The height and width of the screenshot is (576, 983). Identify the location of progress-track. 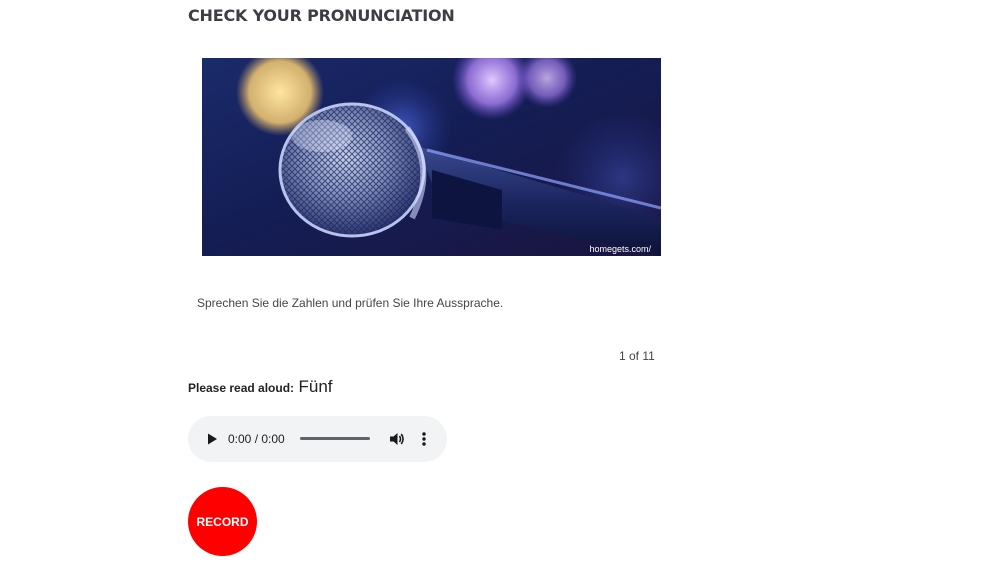
(335, 438).